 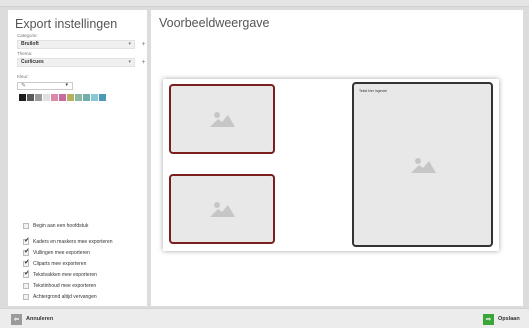 I want to click on save-label: Opslaan, so click(x=509, y=319).